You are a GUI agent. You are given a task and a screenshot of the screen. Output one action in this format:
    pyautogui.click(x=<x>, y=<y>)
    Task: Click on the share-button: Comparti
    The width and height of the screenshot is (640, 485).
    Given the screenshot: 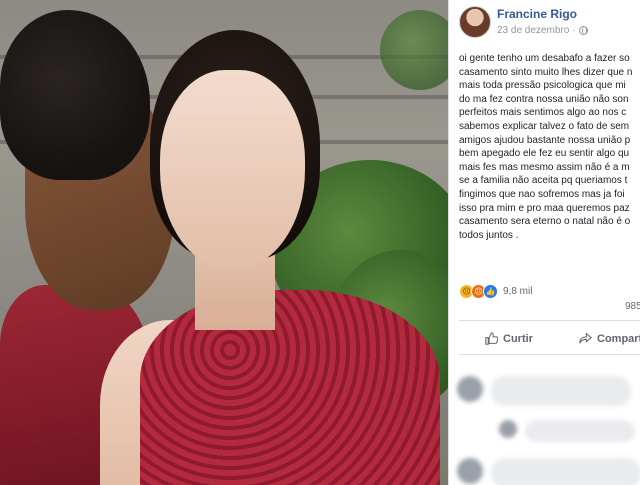 What is the action you would take?
    pyautogui.click(x=609, y=338)
    